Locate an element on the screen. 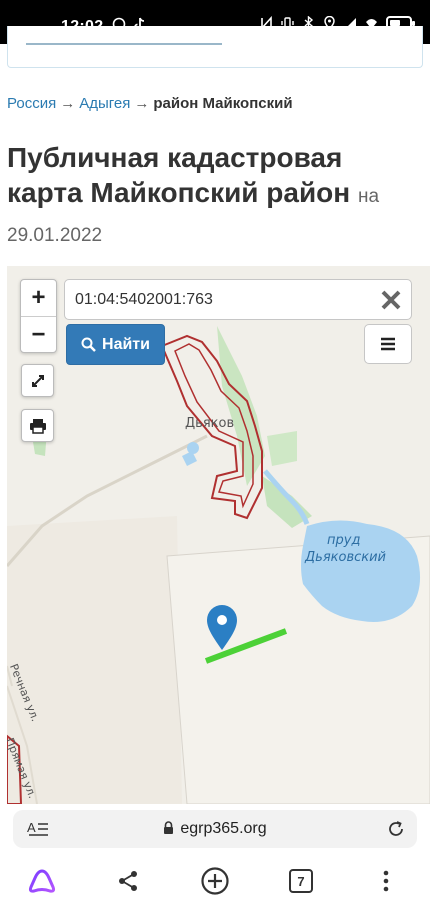 The height and width of the screenshot is (910, 430). tabs-button: 7 is located at coordinates (301, 881).